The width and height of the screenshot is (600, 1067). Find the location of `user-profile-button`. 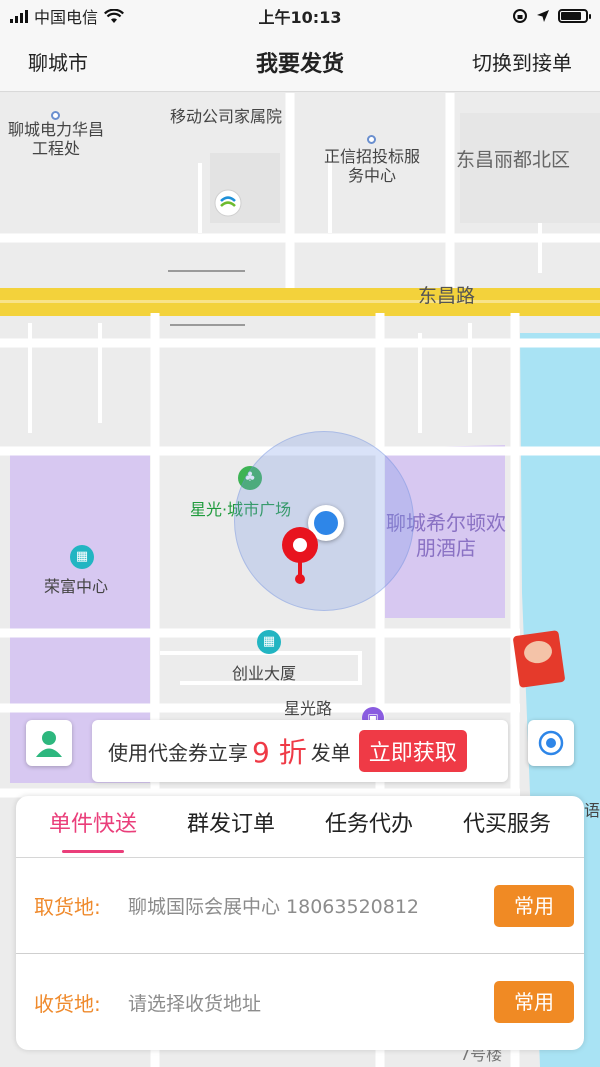

user-profile-button is located at coordinates (49, 743).